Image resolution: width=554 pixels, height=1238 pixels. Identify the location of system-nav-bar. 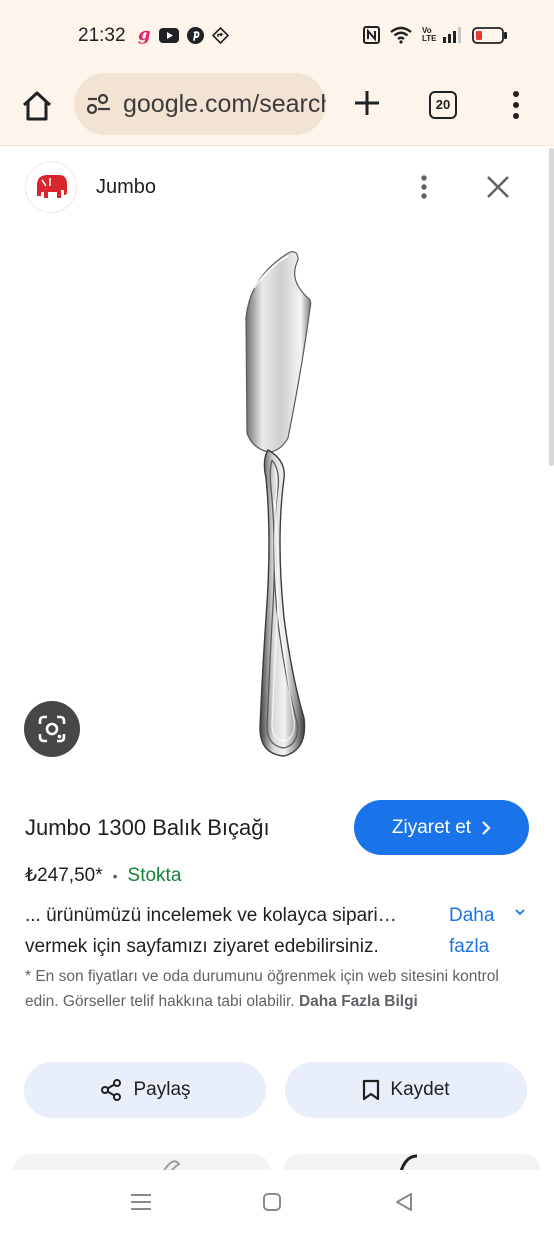
(277, 1204).